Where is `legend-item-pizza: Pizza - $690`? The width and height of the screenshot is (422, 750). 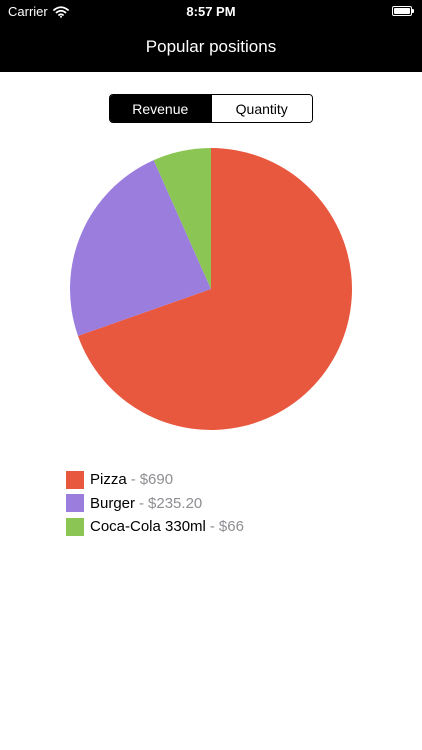 legend-item-pizza: Pizza - $690 is located at coordinates (155, 480).